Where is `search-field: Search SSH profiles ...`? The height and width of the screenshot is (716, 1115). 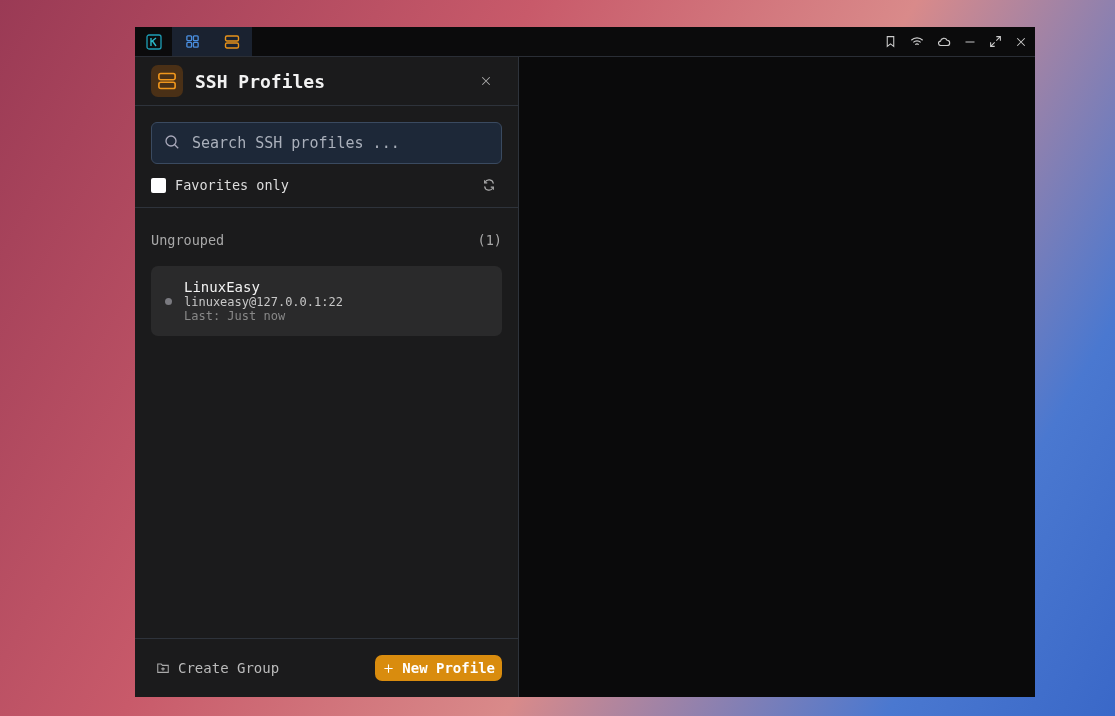 search-field: Search SSH profiles ... is located at coordinates (326, 143).